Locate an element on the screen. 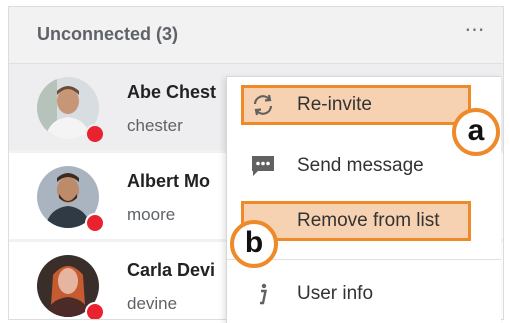 The image size is (510, 323). refresh-icon is located at coordinates (263, 105).